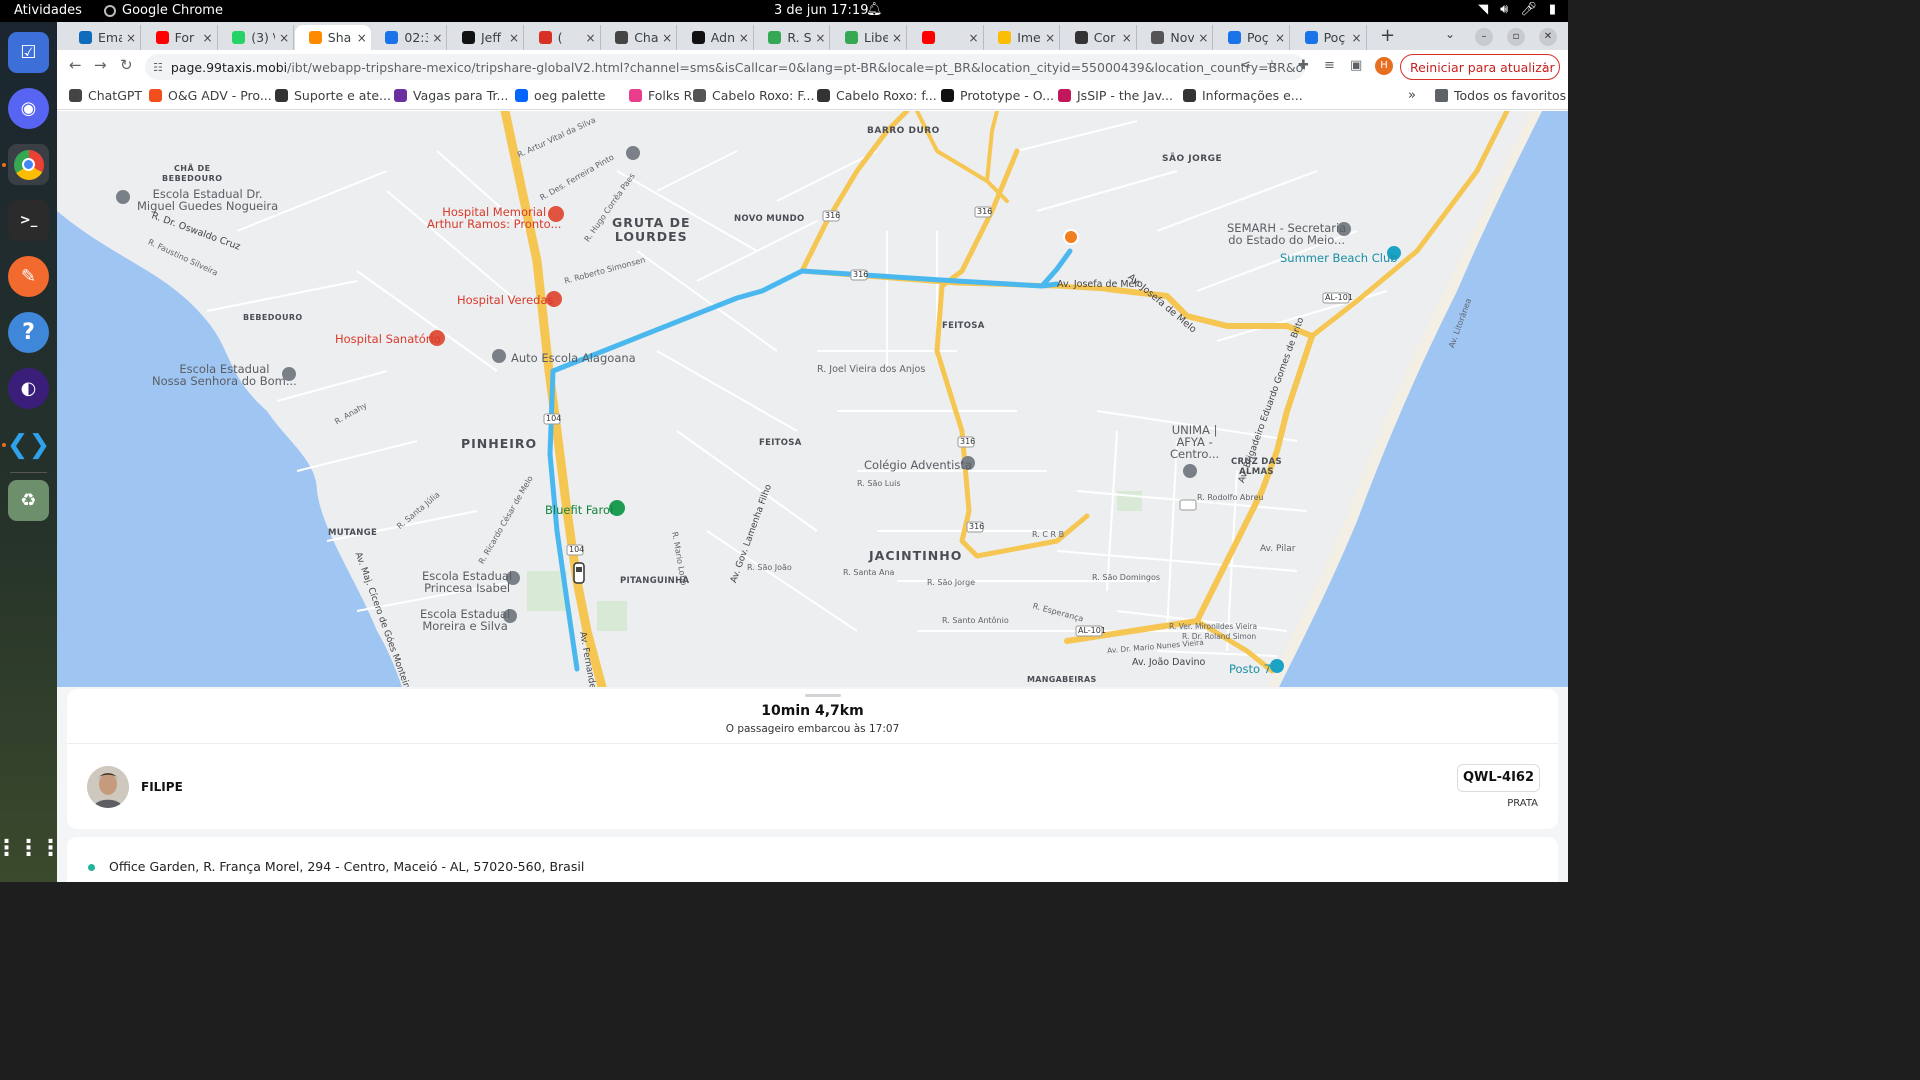  Describe the element at coordinates (467, 582) in the screenshot. I see `map-poi-escola-princesa: Escola Estadual Princesa Isabel` at that location.